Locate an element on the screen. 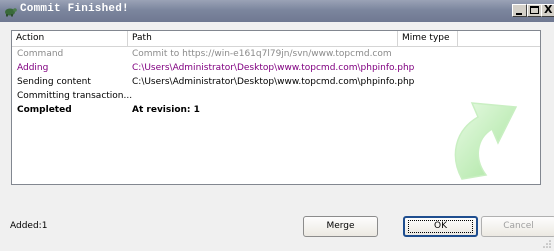 The image size is (554, 251). merge-button-label: Merge is located at coordinates (340, 226).